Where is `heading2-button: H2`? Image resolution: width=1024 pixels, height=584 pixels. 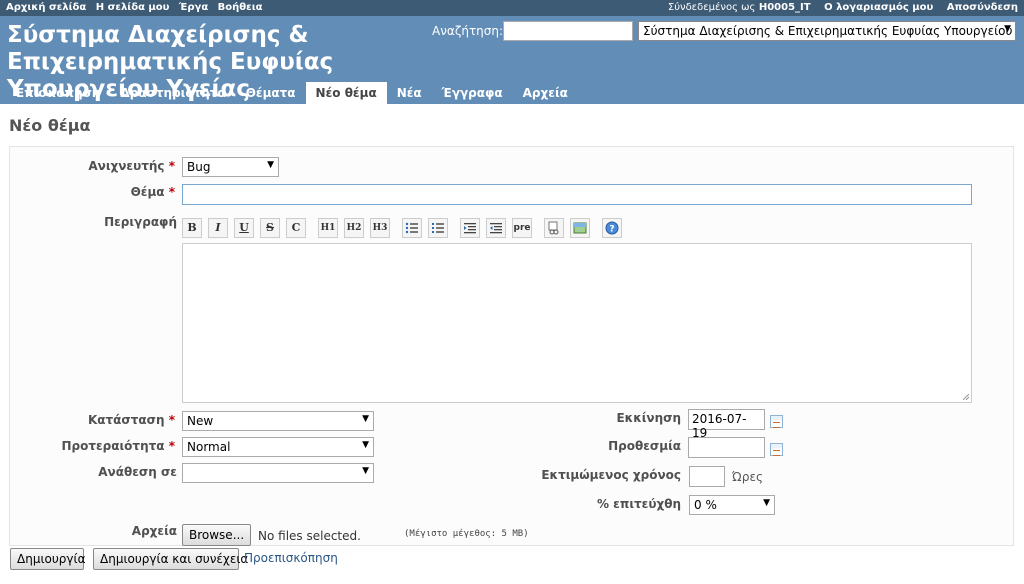
heading2-button: H2 is located at coordinates (354, 228).